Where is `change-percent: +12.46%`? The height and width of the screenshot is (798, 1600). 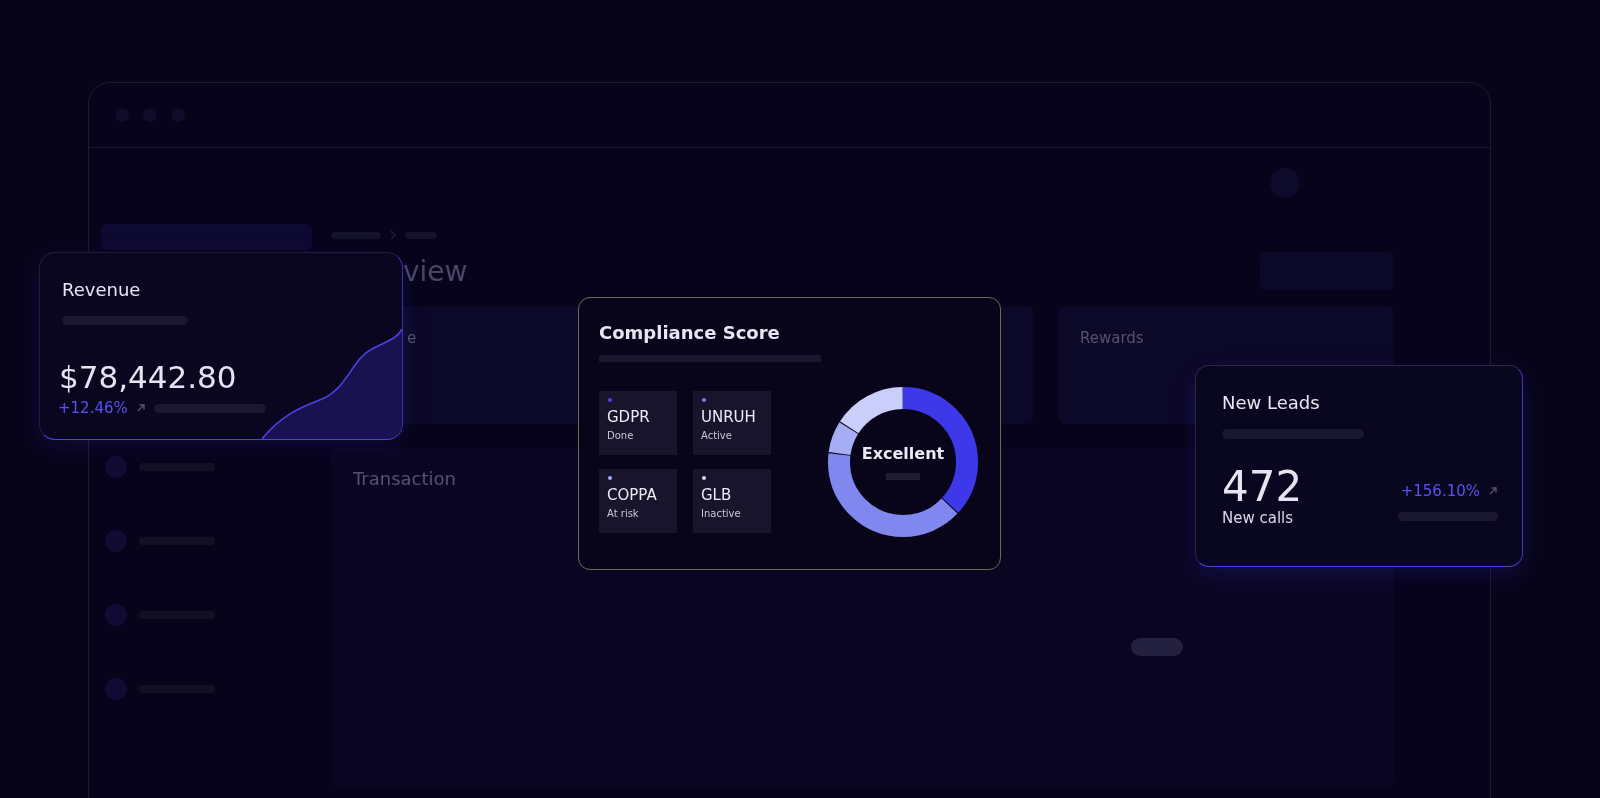
change-percent: +12.46% is located at coordinates (93, 408).